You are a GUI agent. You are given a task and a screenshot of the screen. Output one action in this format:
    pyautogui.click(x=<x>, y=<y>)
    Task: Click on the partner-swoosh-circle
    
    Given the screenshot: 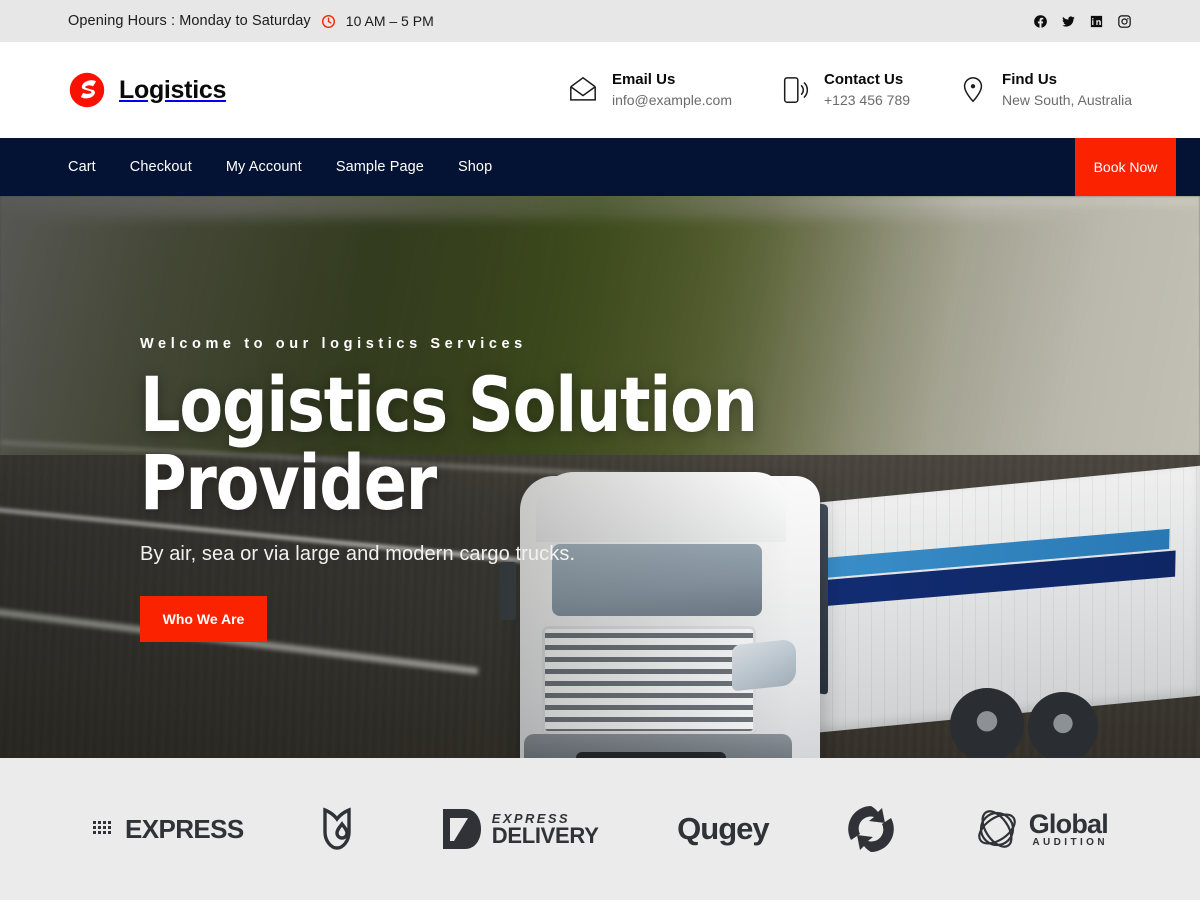 What is the action you would take?
    pyautogui.click(x=871, y=829)
    